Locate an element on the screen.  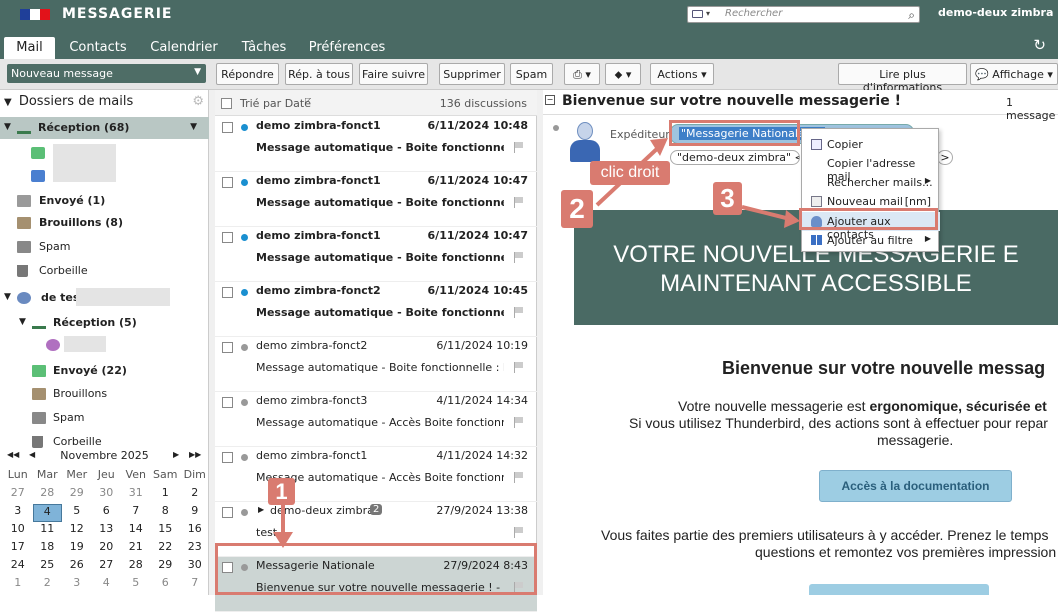
calendar-day: 31 is located at coordinates (136, 495).